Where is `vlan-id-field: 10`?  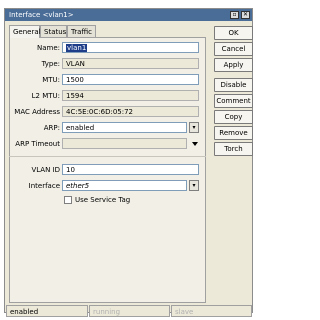
vlan-id-field: 10 is located at coordinates (130, 169).